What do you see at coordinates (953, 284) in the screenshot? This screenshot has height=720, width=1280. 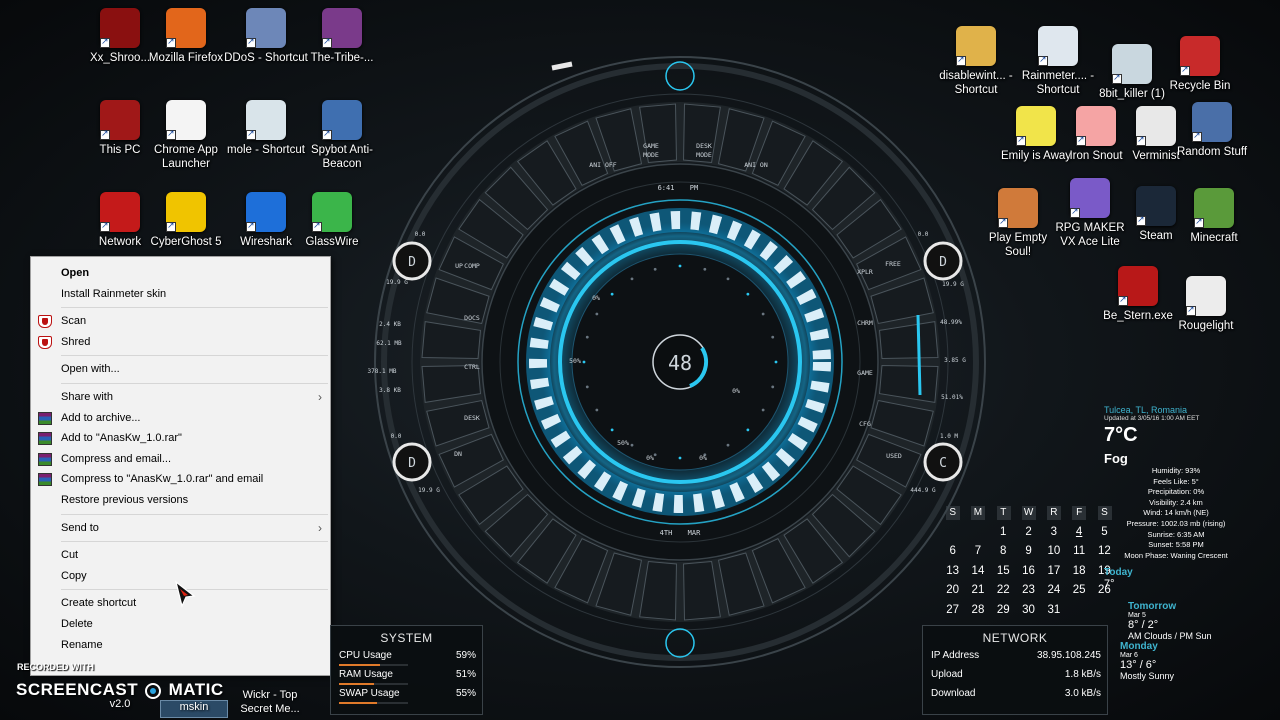 I see `hud-right-stat: 19.9 G` at bounding box center [953, 284].